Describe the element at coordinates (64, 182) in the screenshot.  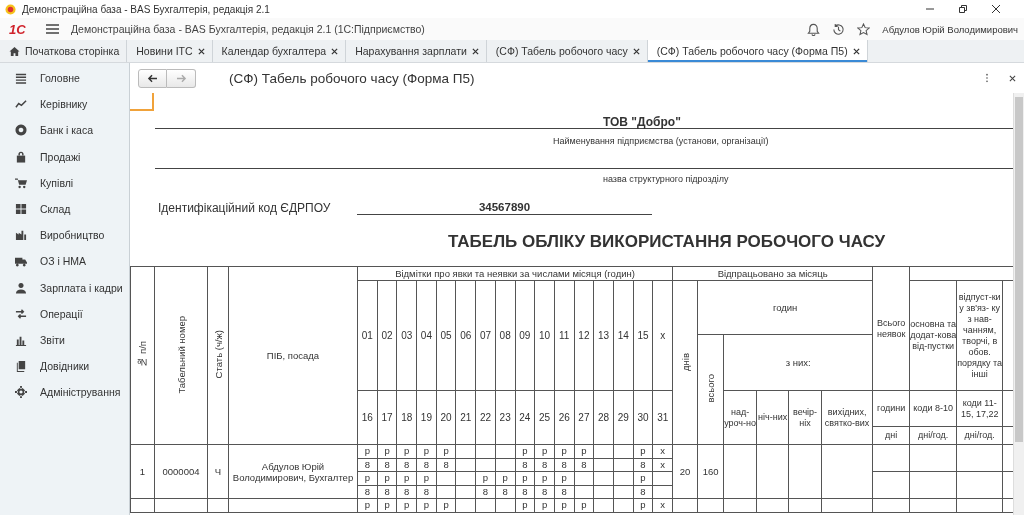
I see `sidebar-item: Купівлі` at that location.